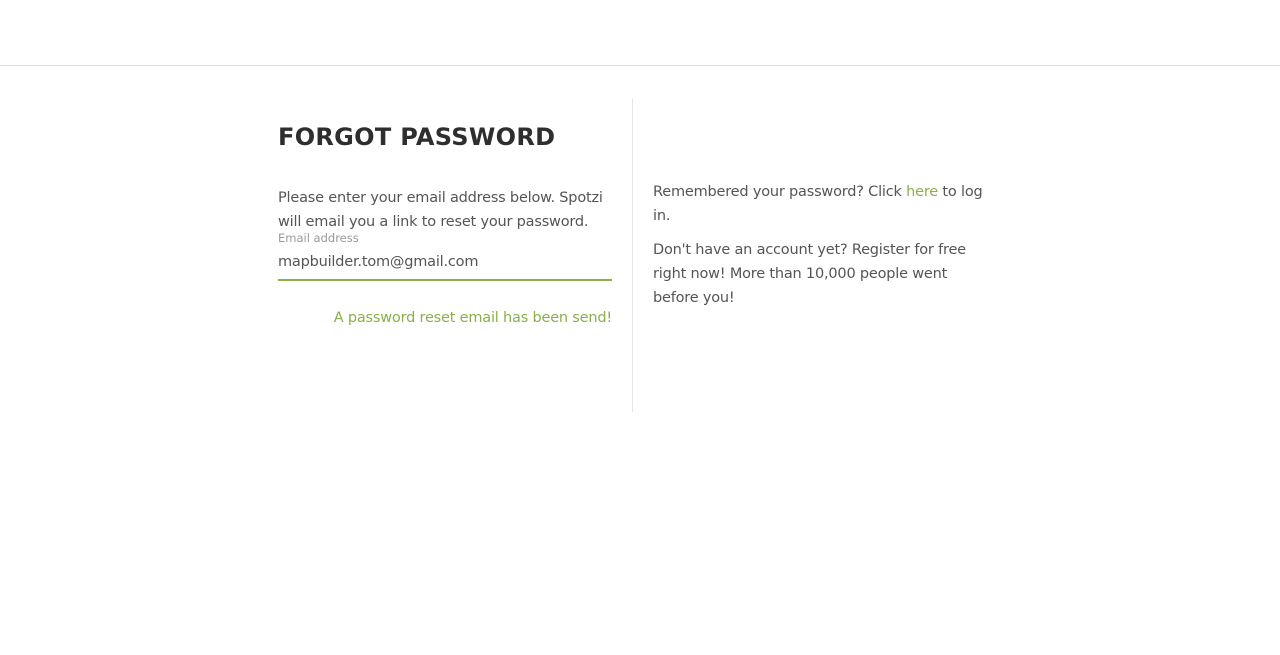 The image size is (1280, 655). What do you see at coordinates (640, 33) in the screenshot?
I see `top-header-bar` at bounding box center [640, 33].